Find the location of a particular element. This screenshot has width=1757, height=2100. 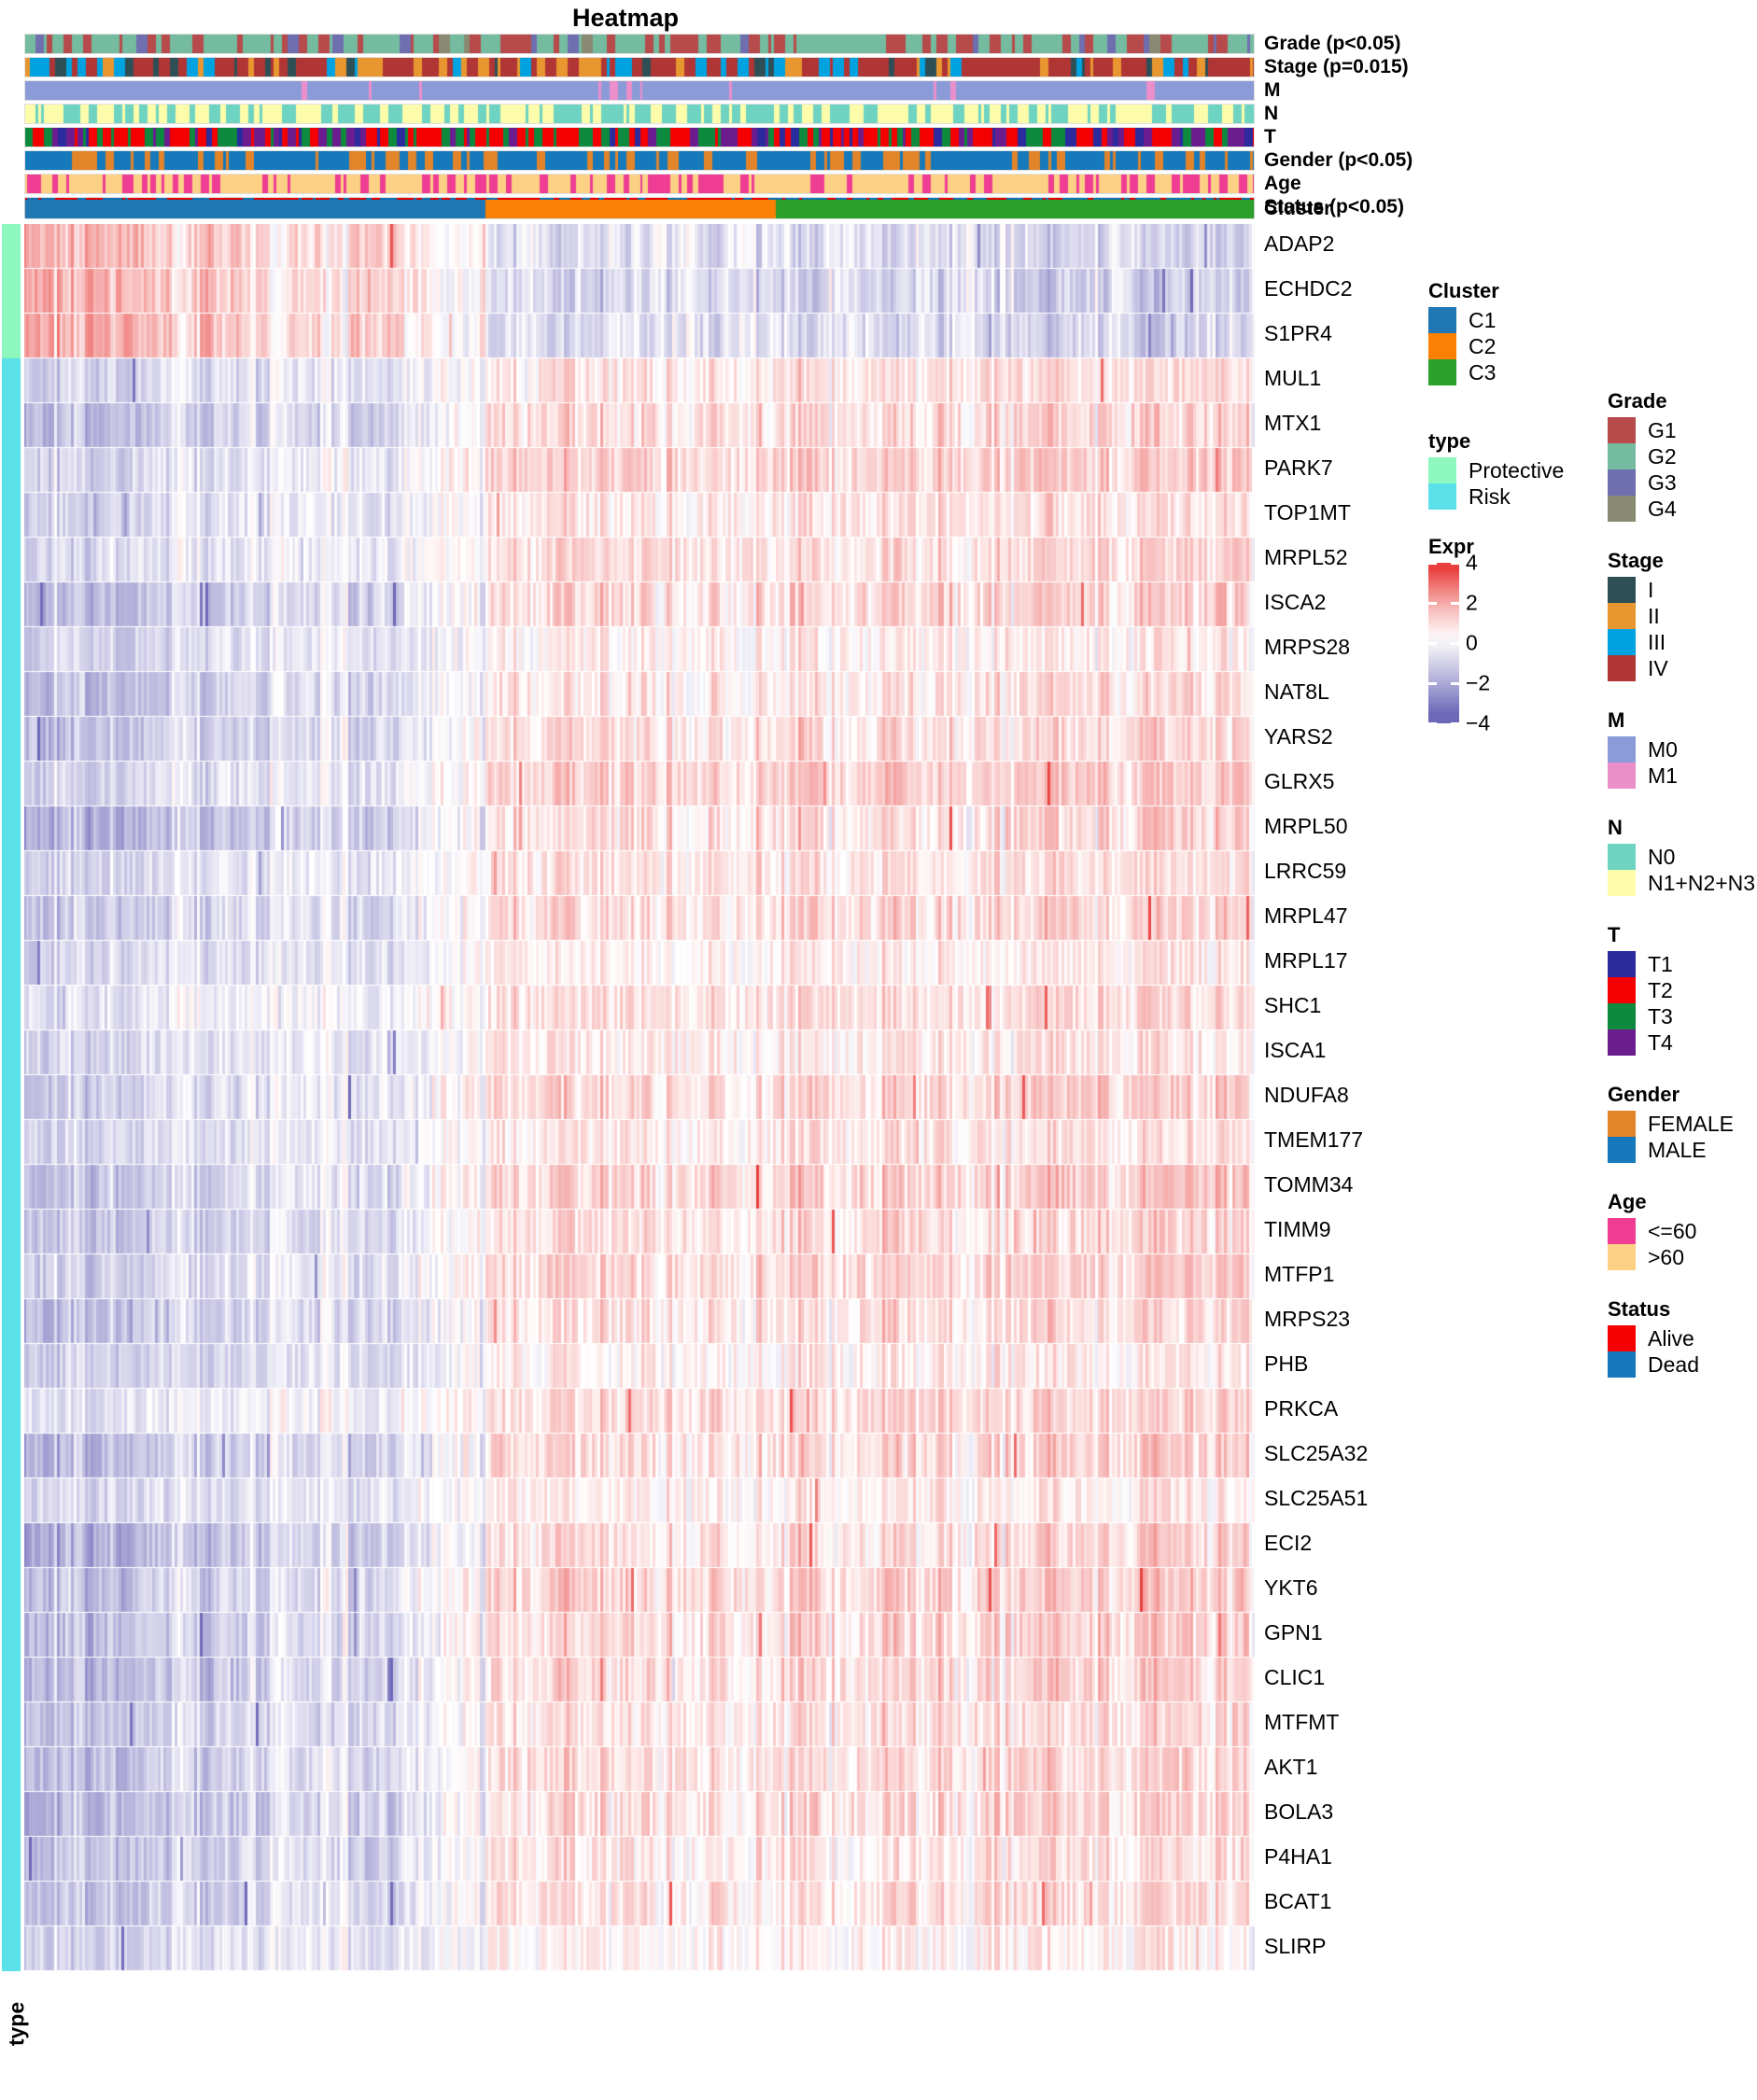

annotation-track-canvas-grade is located at coordinates (639, 44).